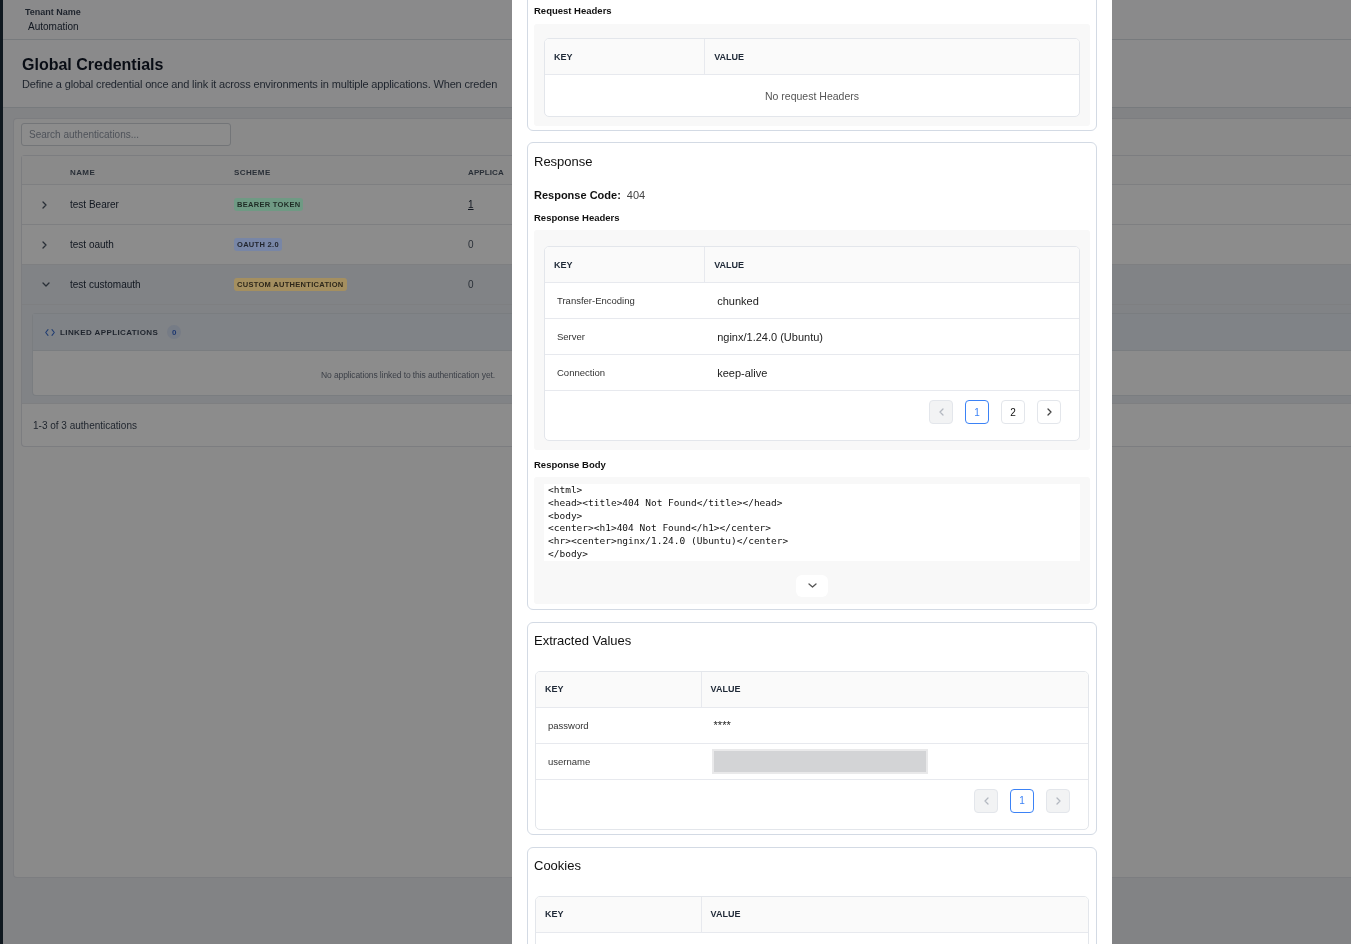  What do you see at coordinates (812, 522) in the screenshot?
I see `response-body-code: <html> <head><title>404 Not Found</title></head> <body> <center><h1>404 Not Found</h1></center> <hr><center>nginx/1.24.0 (Ubuntu)</center> </body>` at bounding box center [812, 522].